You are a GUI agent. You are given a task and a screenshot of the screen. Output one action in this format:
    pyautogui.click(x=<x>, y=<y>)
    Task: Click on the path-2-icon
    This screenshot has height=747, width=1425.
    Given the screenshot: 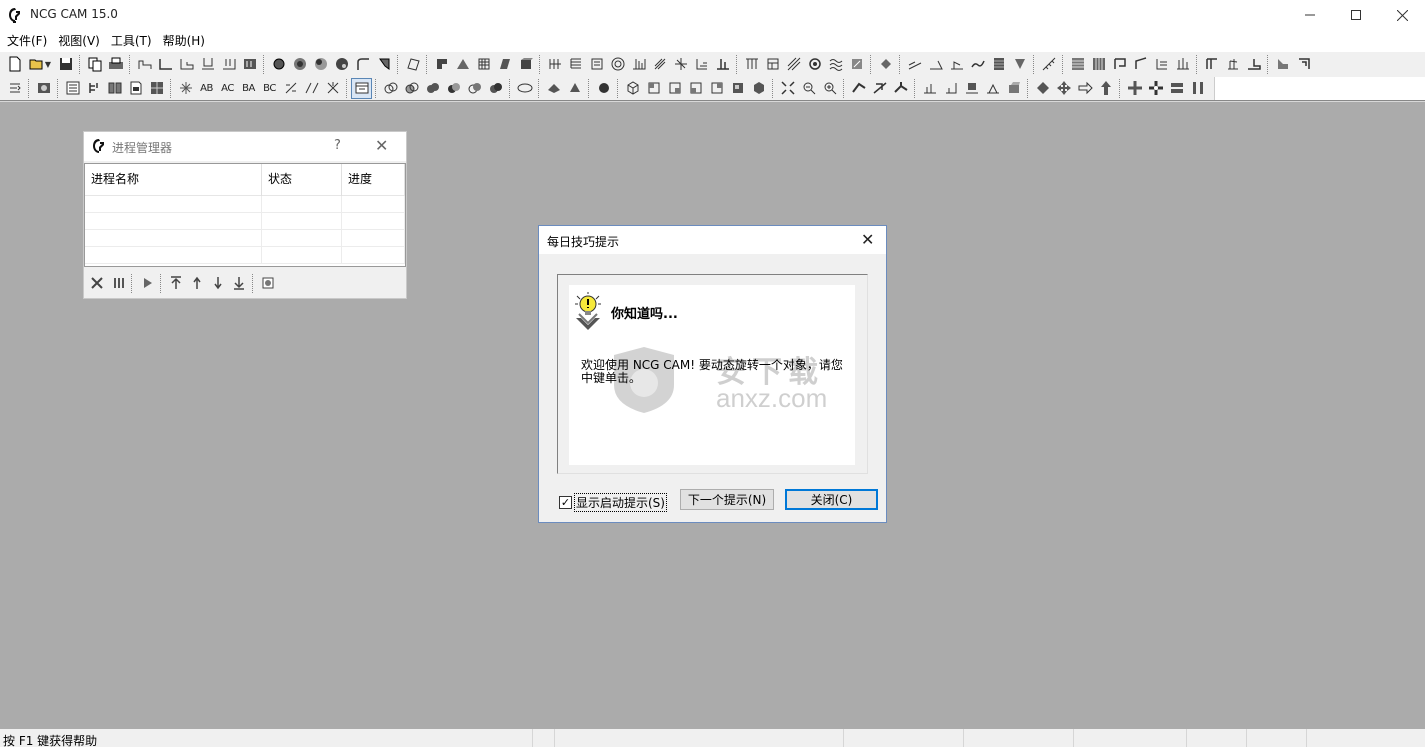 What is the action you would take?
    pyautogui.click(x=575, y=64)
    